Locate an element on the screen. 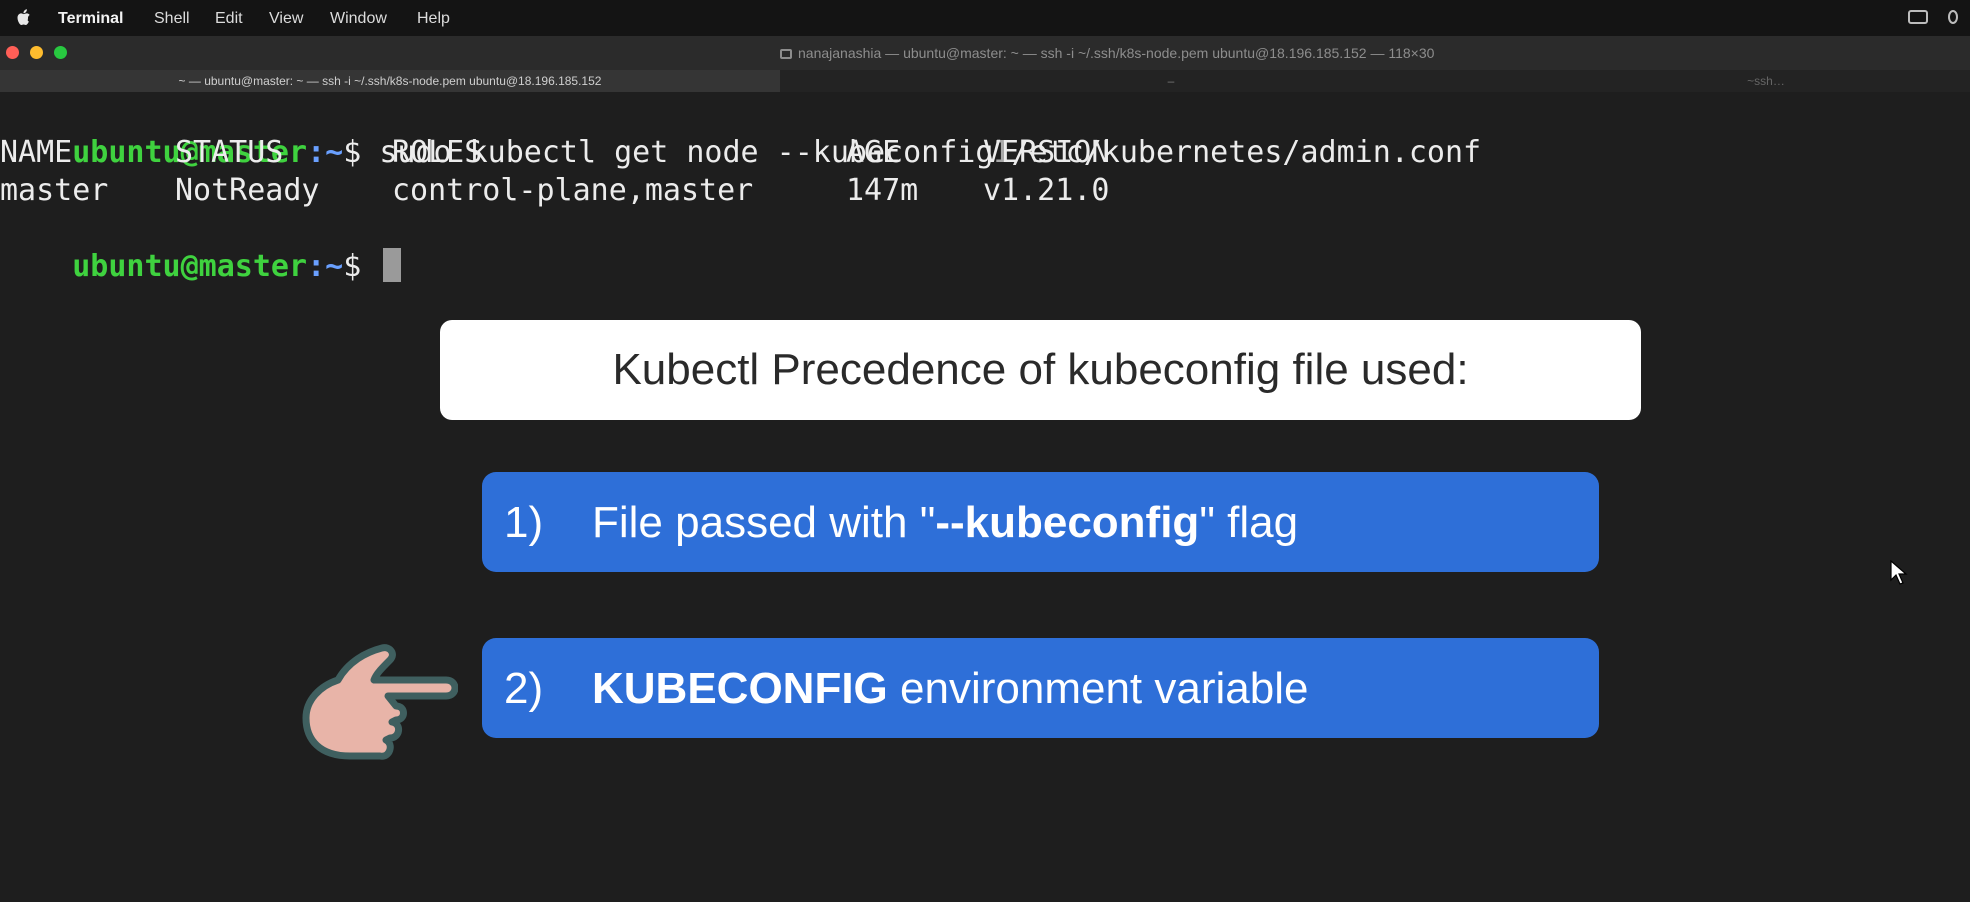 The height and width of the screenshot is (902, 1970). item-text: KUBECONFIG environment variable is located at coordinates (950, 689).